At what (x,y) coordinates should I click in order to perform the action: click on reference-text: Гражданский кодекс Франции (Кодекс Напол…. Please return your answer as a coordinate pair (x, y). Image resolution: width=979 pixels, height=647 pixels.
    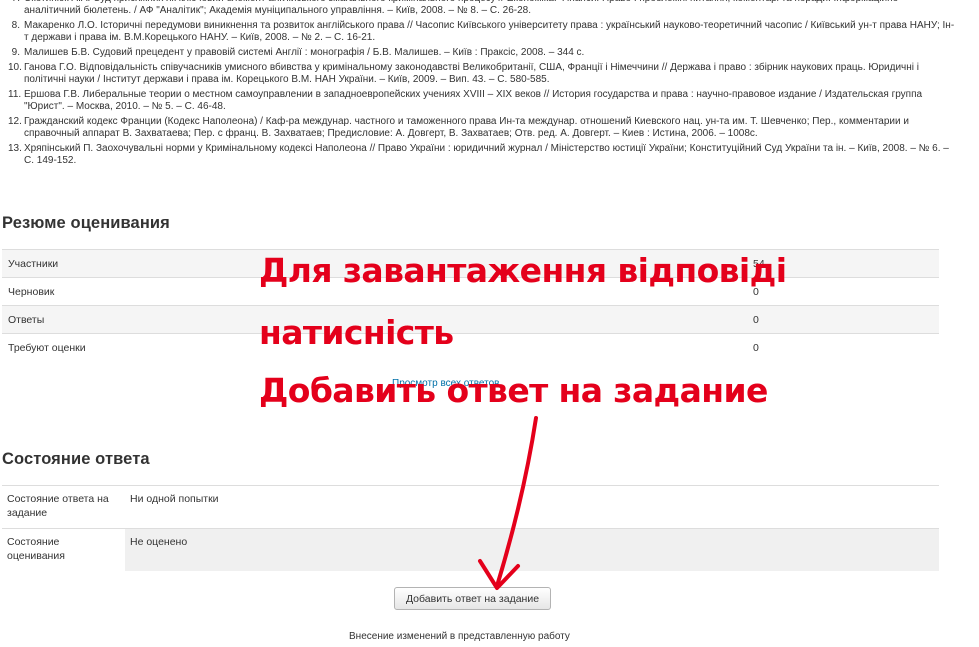
    Looking at the image, I should click on (466, 127).